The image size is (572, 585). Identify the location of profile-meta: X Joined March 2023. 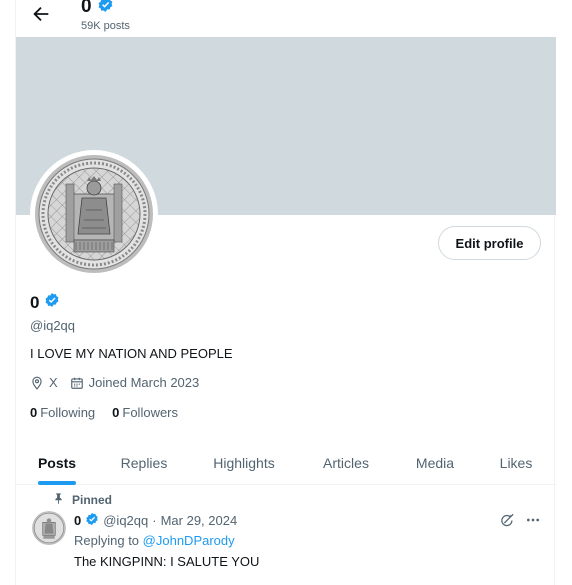
(114, 382).